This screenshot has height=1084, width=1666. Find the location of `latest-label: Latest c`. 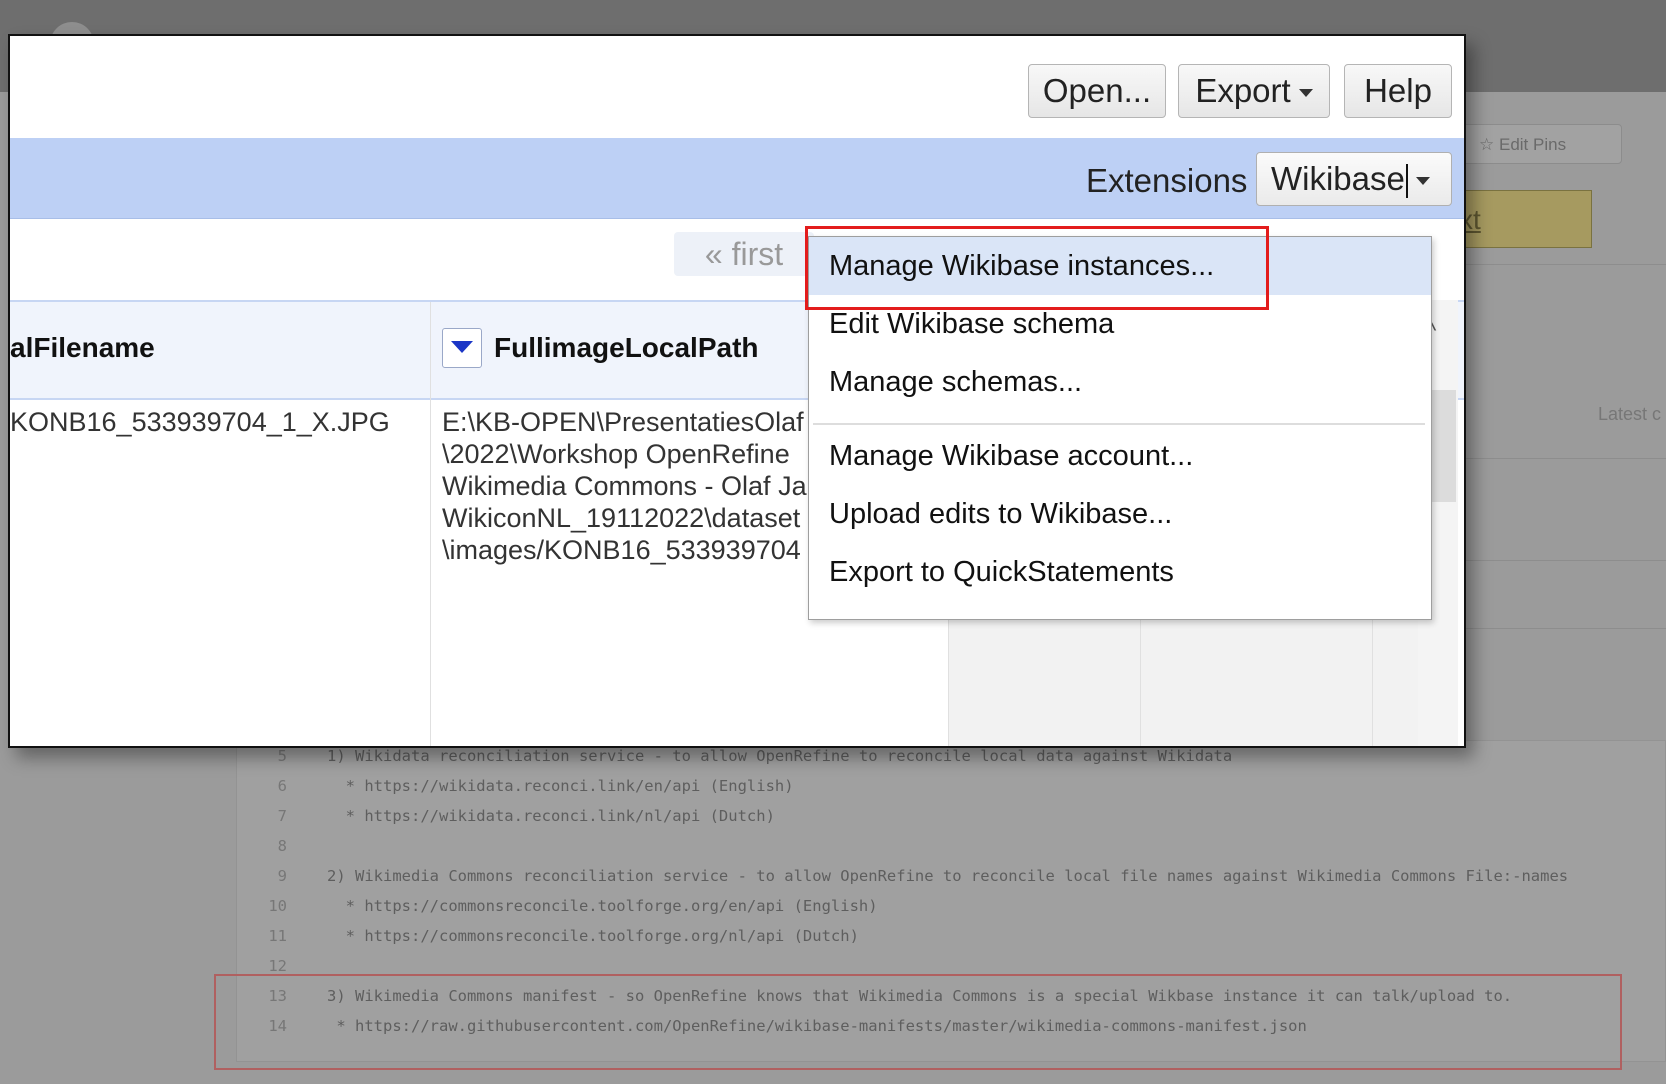

latest-label: Latest c is located at coordinates (1630, 414).